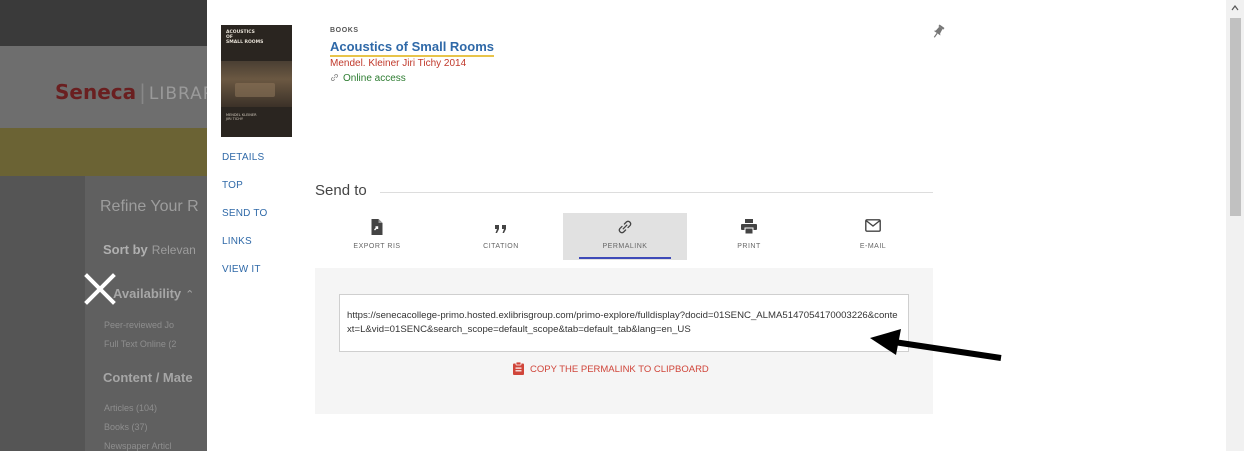 The image size is (1244, 451). I want to click on background-search-bar, so click(103, 152).